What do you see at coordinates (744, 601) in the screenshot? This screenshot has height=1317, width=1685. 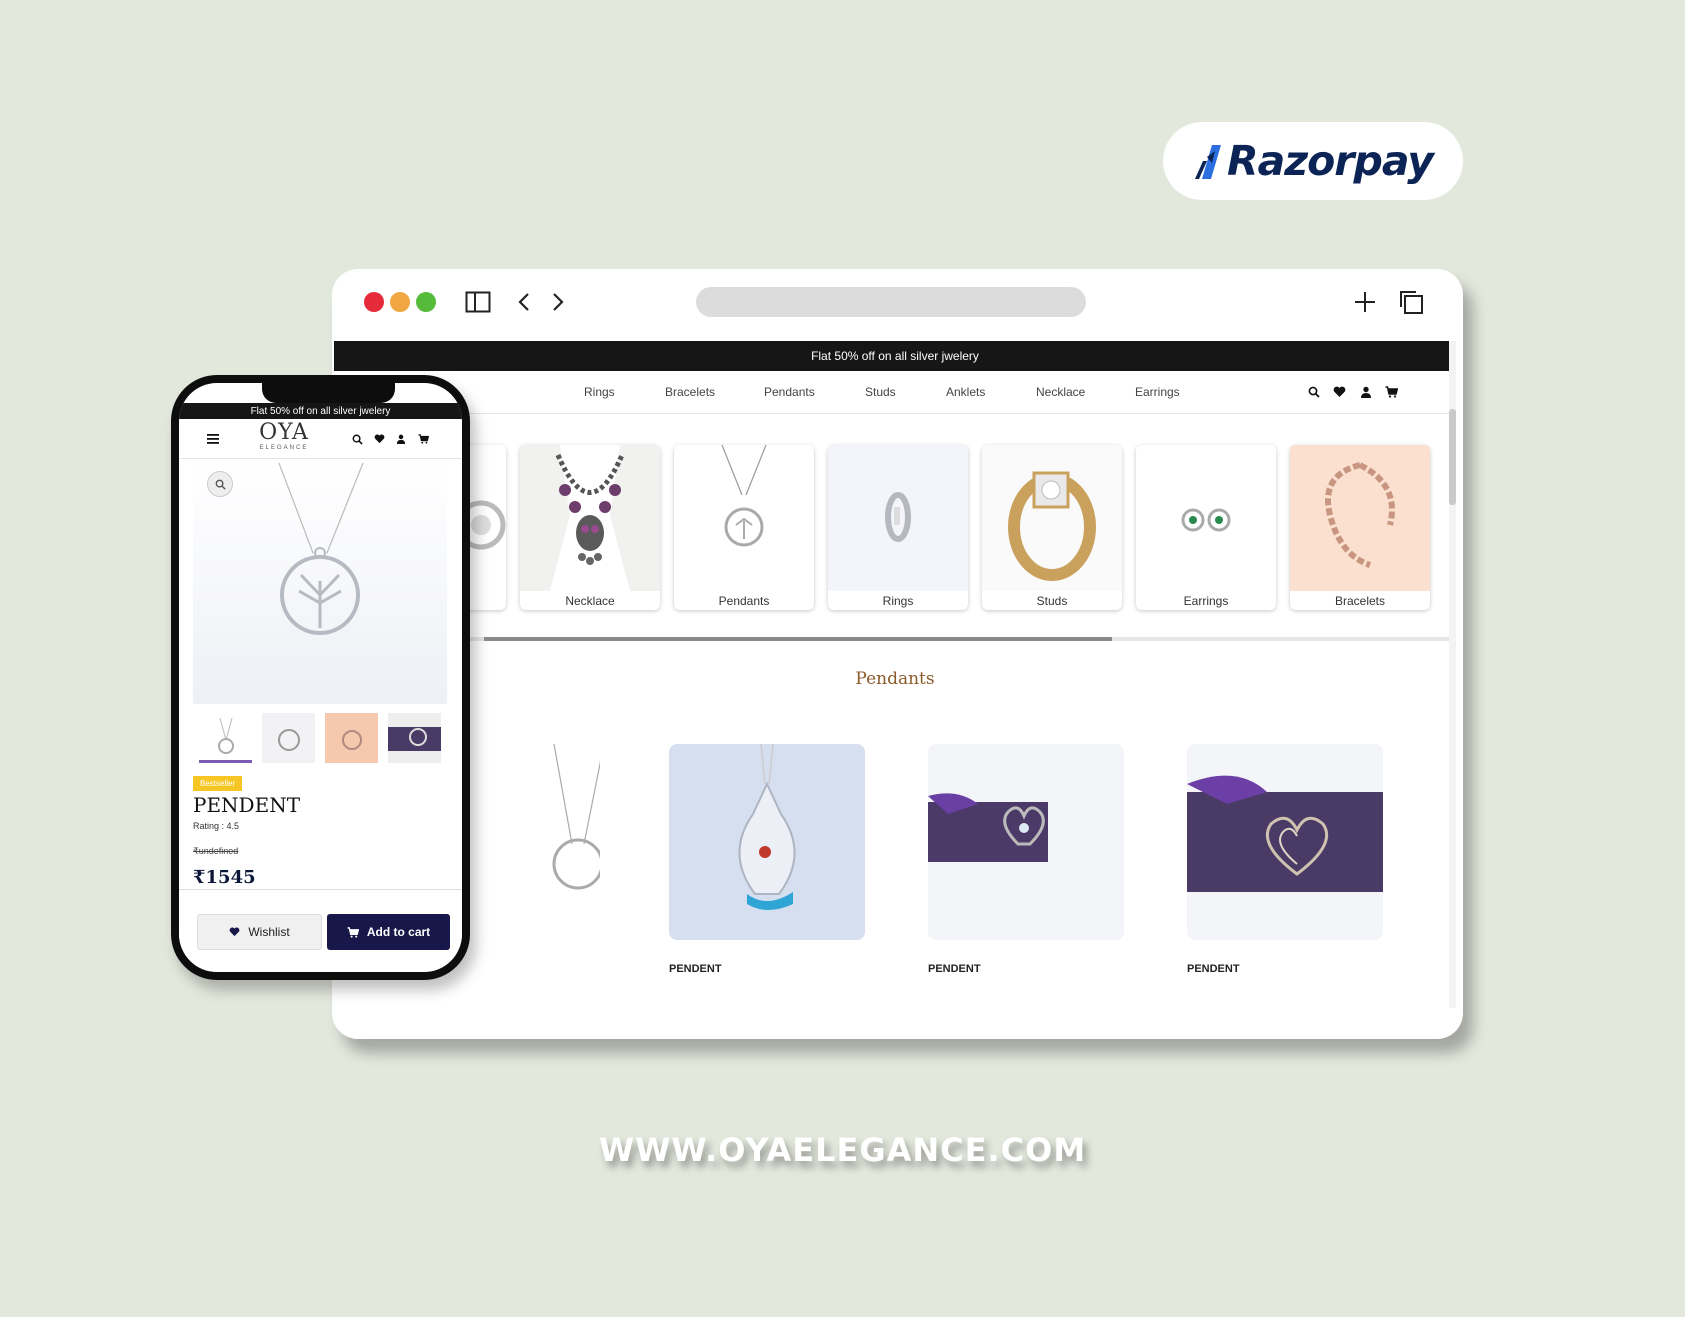 I see `category-label: Pendants` at bounding box center [744, 601].